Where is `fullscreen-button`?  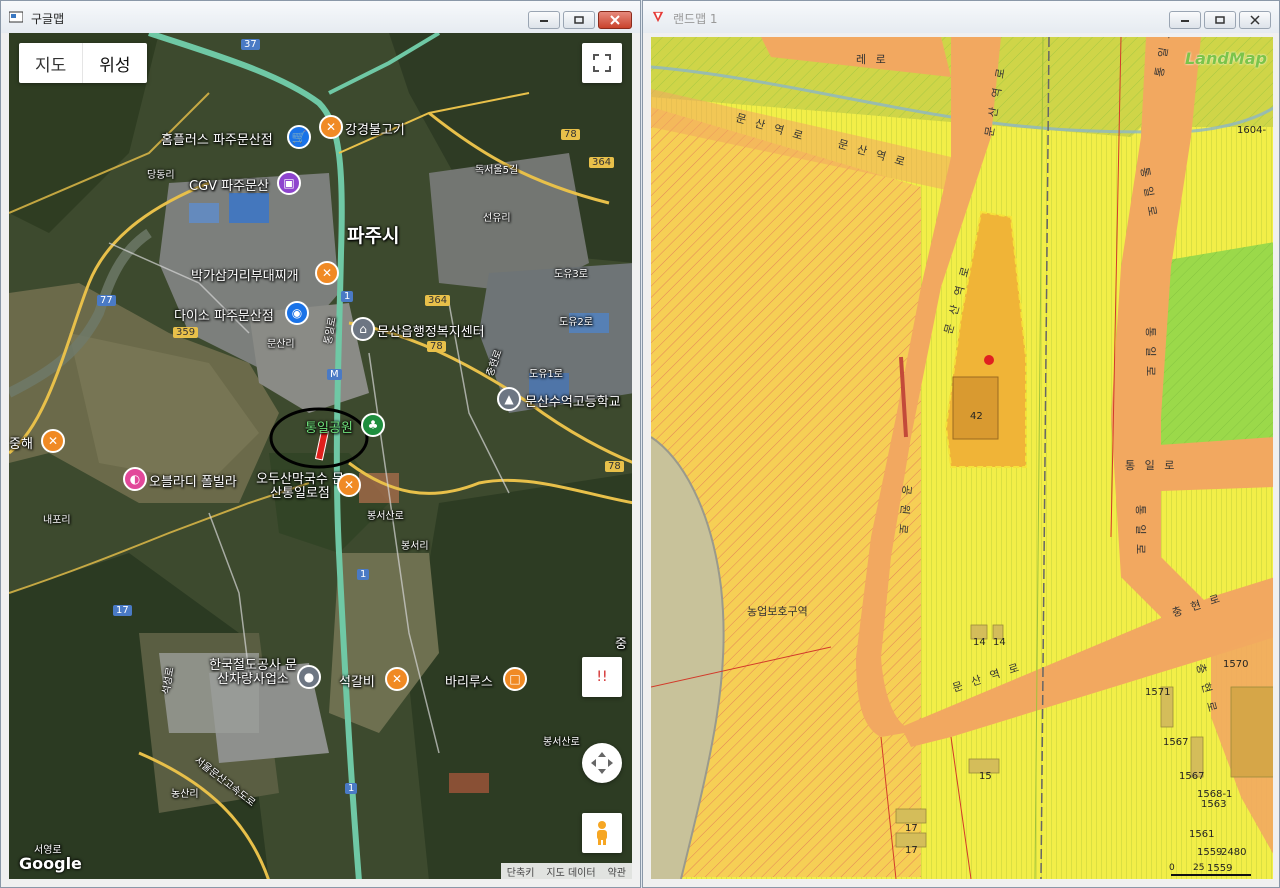 fullscreen-button is located at coordinates (602, 63).